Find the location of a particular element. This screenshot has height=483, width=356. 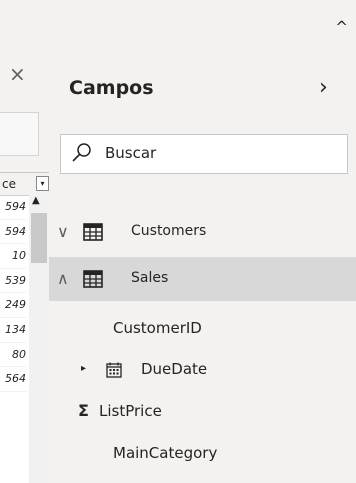

scroll-up-icon: ▲ is located at coordinates (36, 200).